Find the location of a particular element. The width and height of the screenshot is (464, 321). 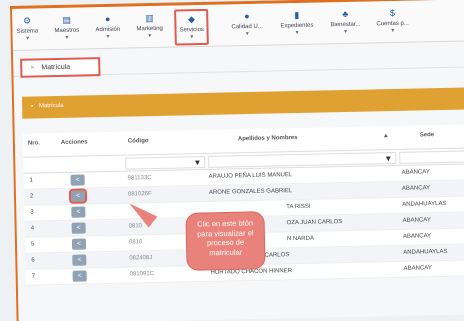

cell-code: 081091C is located at coordinates (142, 274).